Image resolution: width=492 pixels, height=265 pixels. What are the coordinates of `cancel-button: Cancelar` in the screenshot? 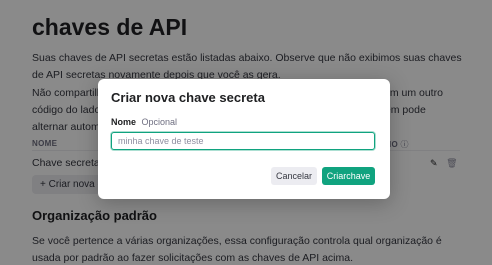 It's located at (294, 176).